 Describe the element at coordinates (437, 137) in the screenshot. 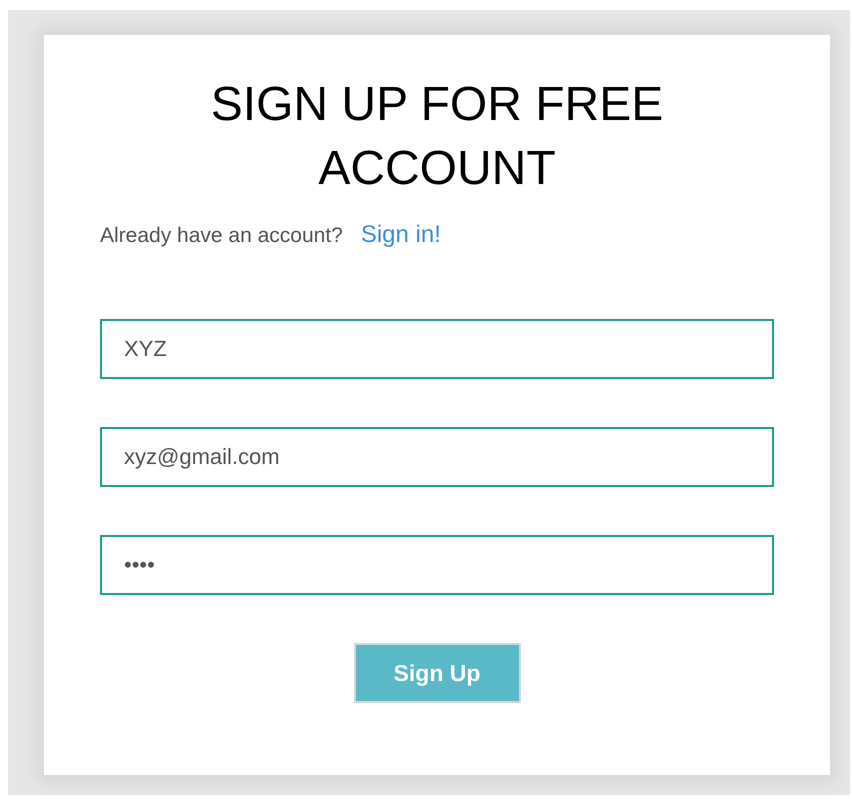

I see `signup-title: SIGN UP FOR FREE ACCOUNT` at that location.